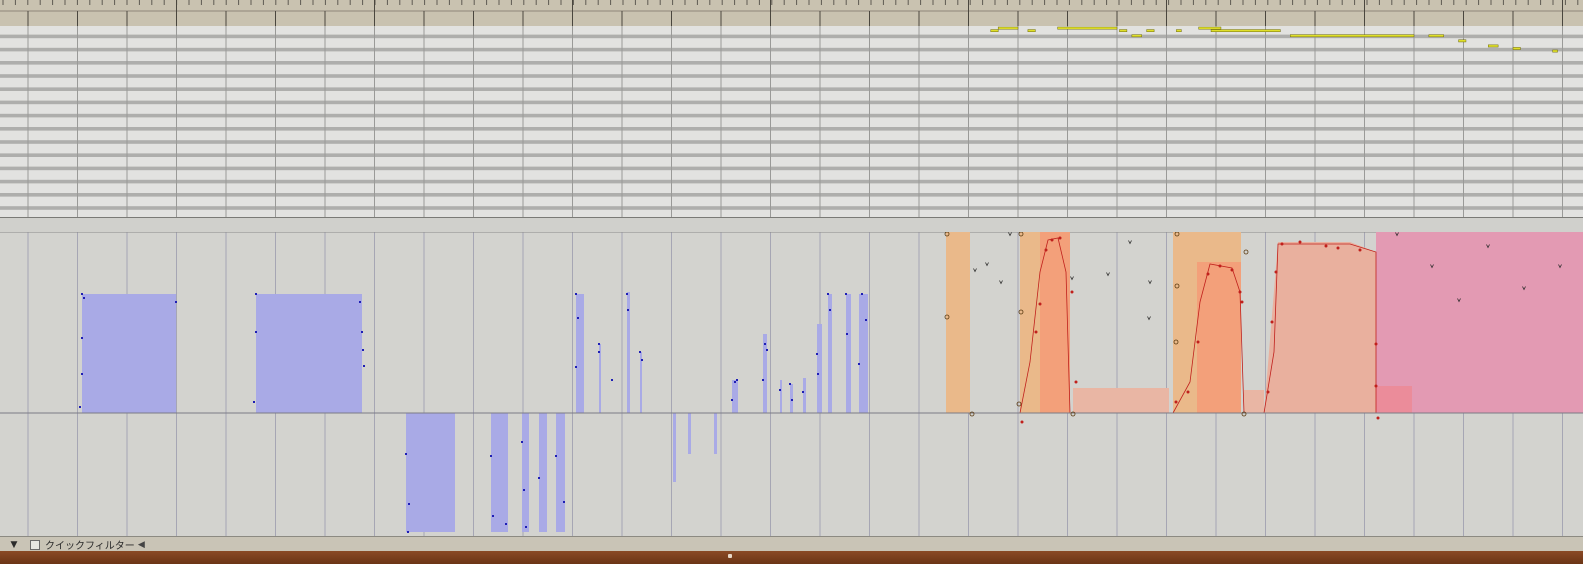 The height and width of the screenshot is (564, 1583). Describe the element at coordinates (791, 13) in the screenshot. I see `bar-ruler` at that location.